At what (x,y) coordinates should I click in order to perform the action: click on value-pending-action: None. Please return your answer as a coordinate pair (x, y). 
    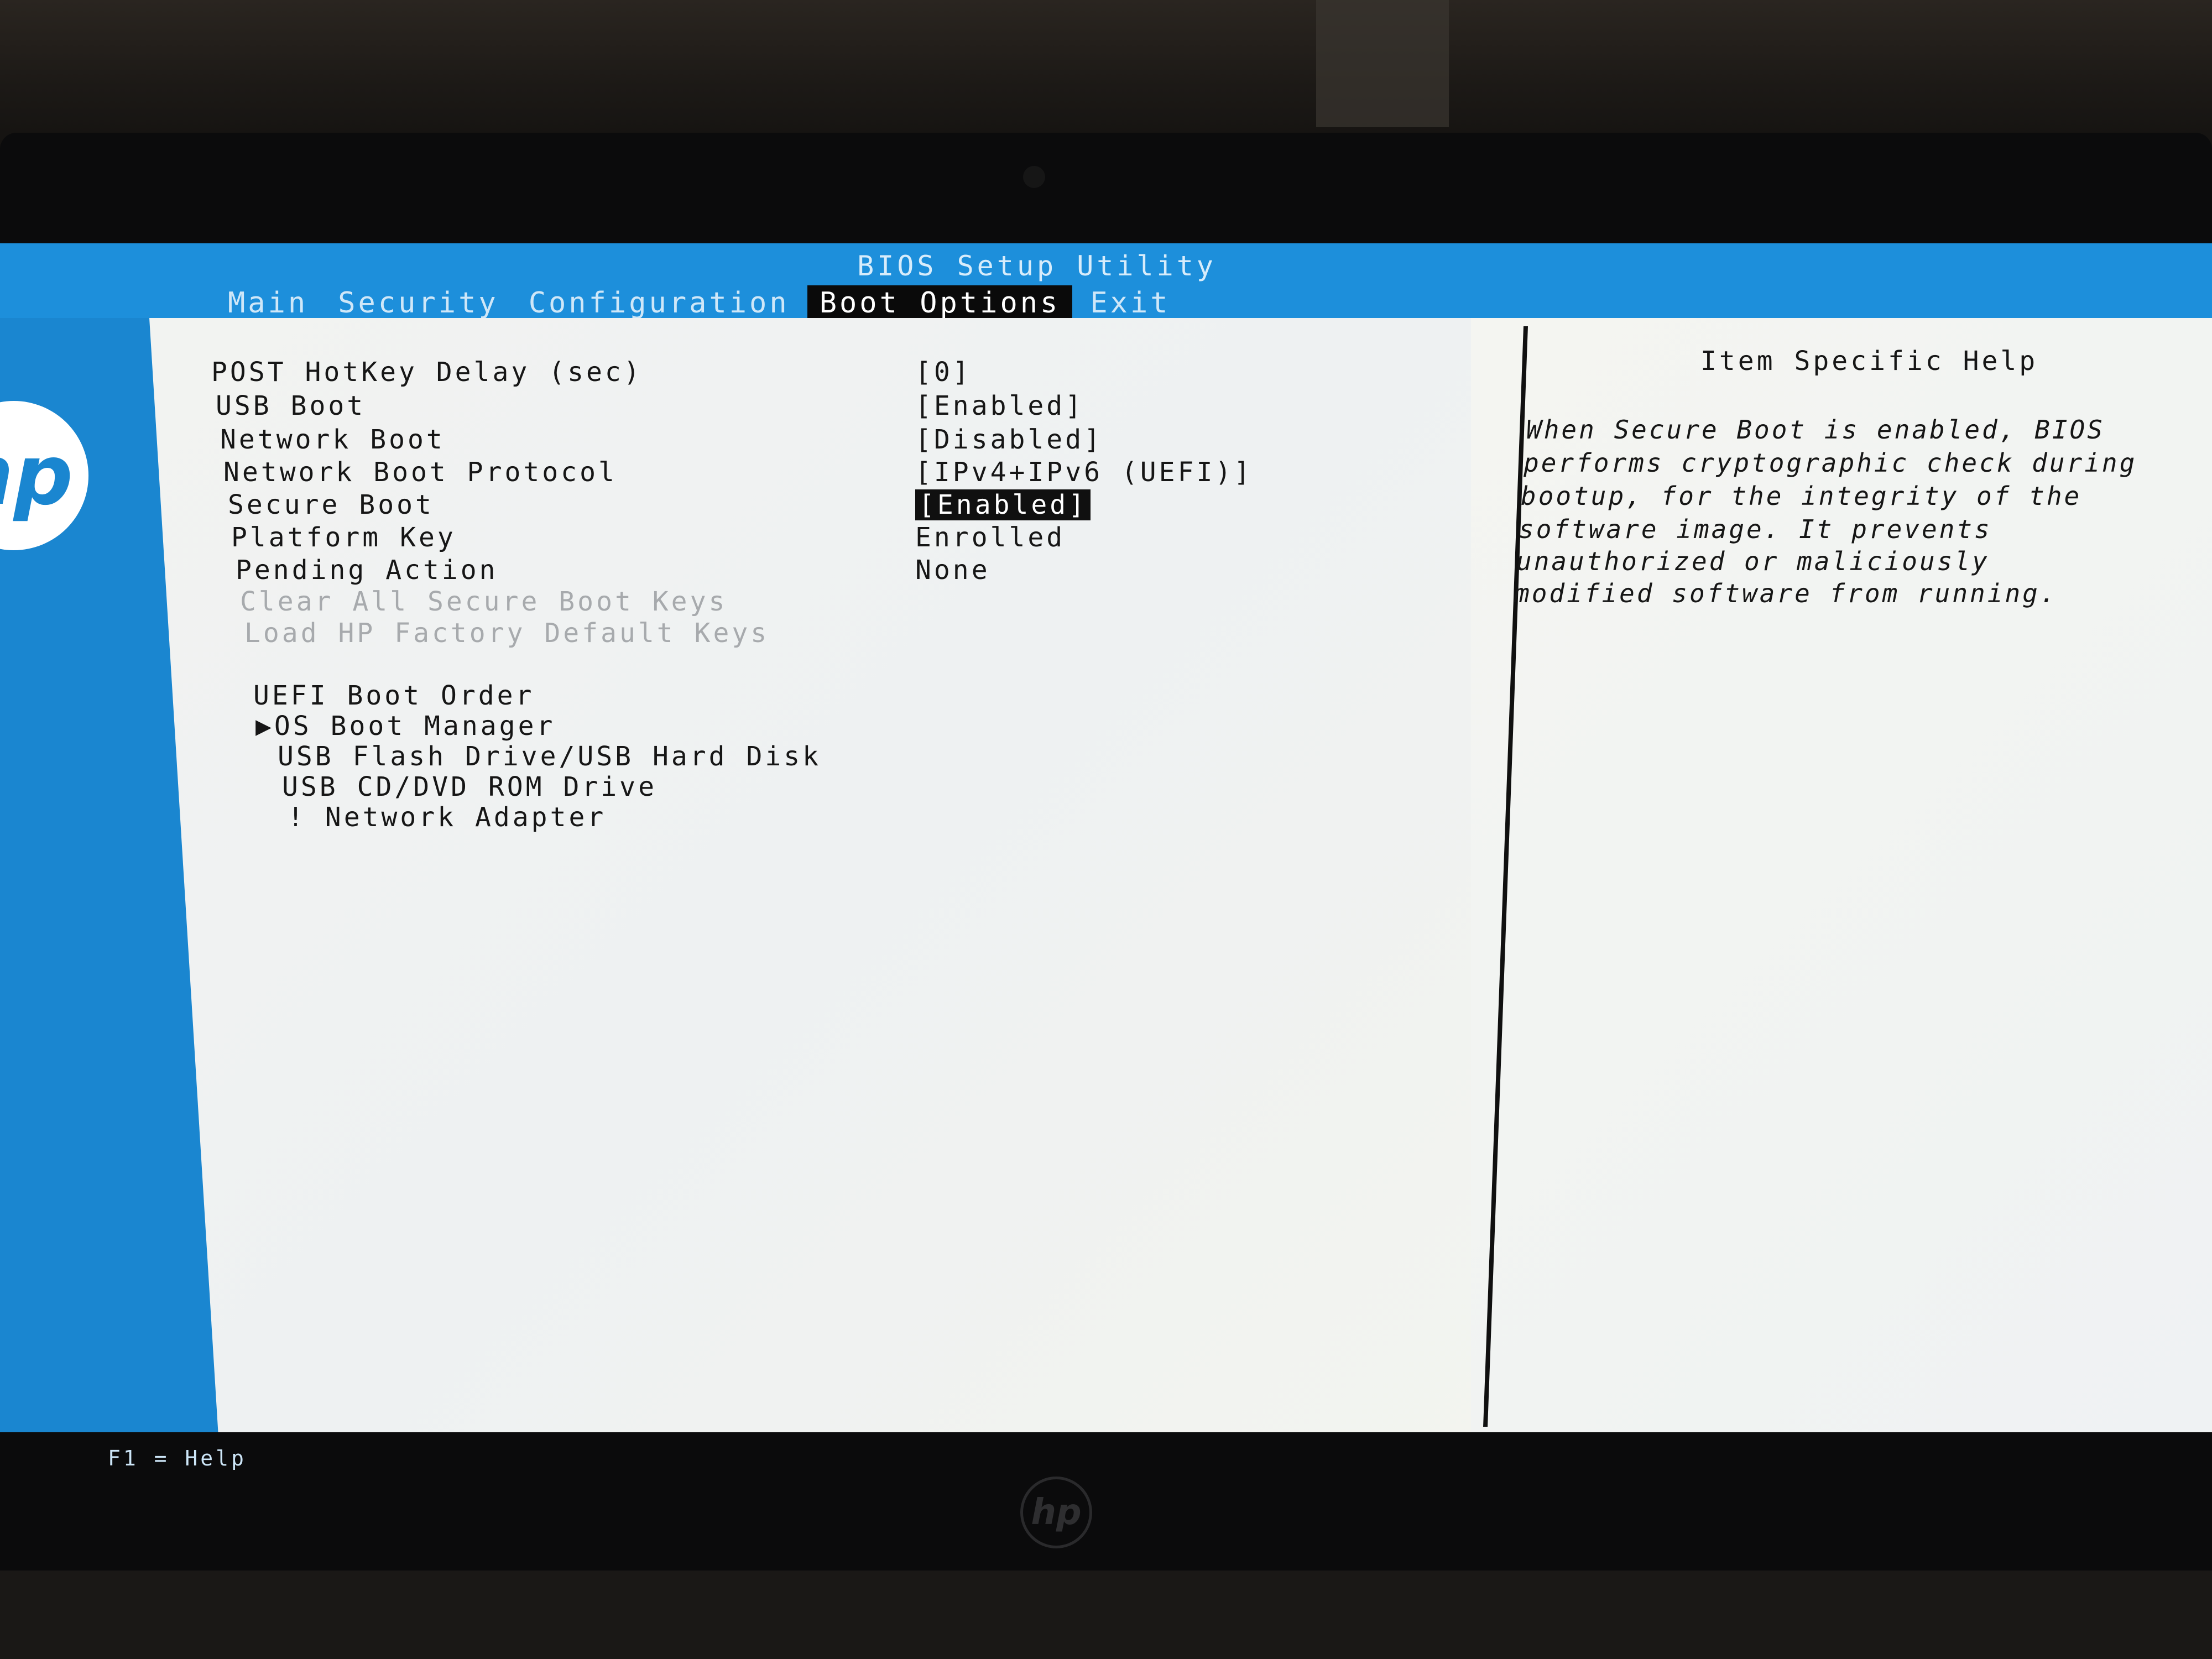
    Looking at the image, I should click on (953, 570).